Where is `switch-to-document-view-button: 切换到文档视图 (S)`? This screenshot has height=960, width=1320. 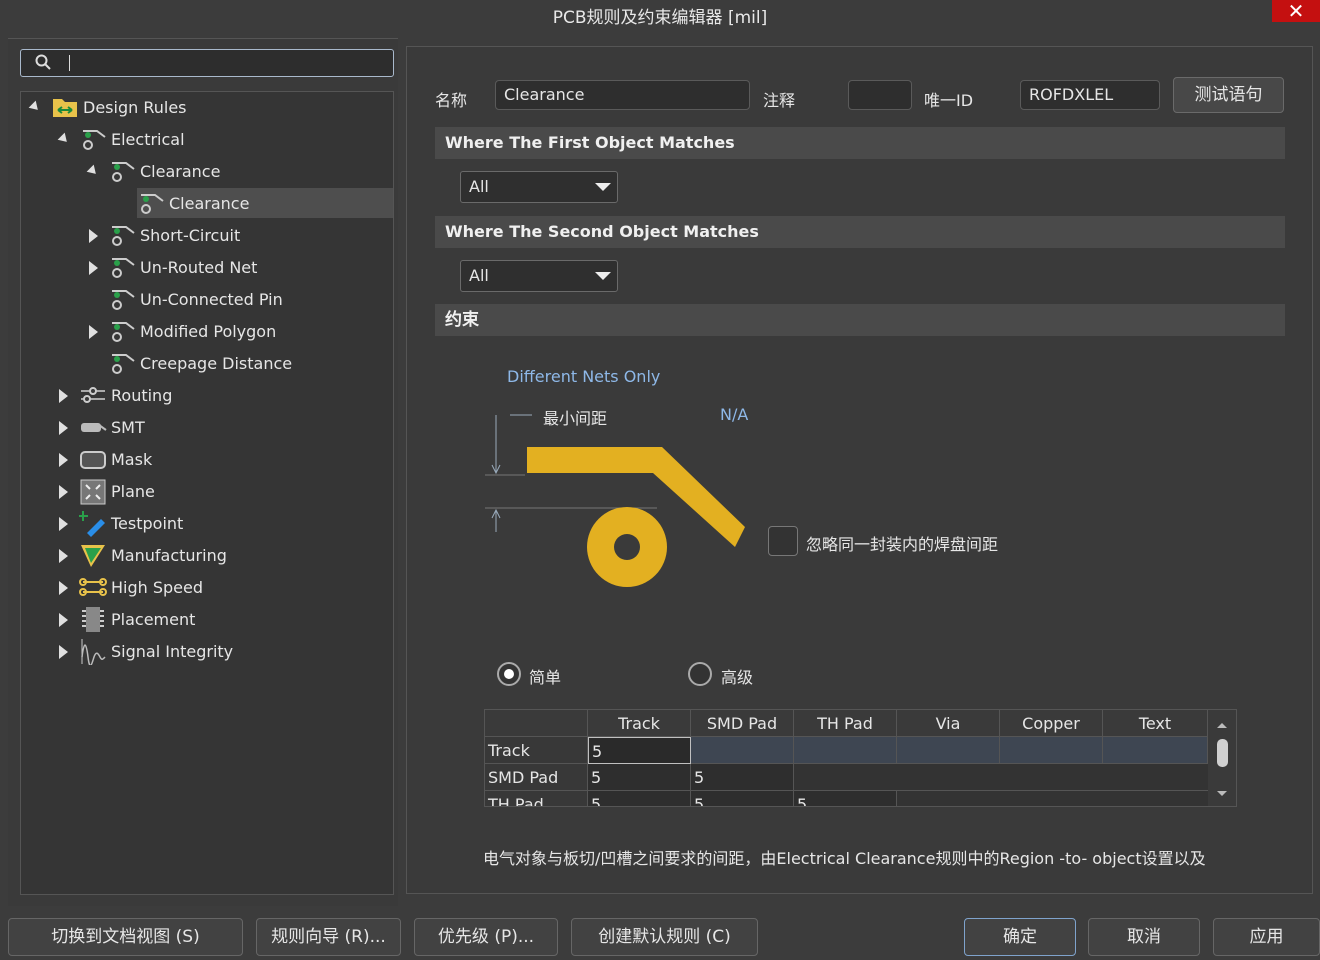
switch-to-document-view-button: 切换到文档视图 (S) is located at coordinates (125, 937).